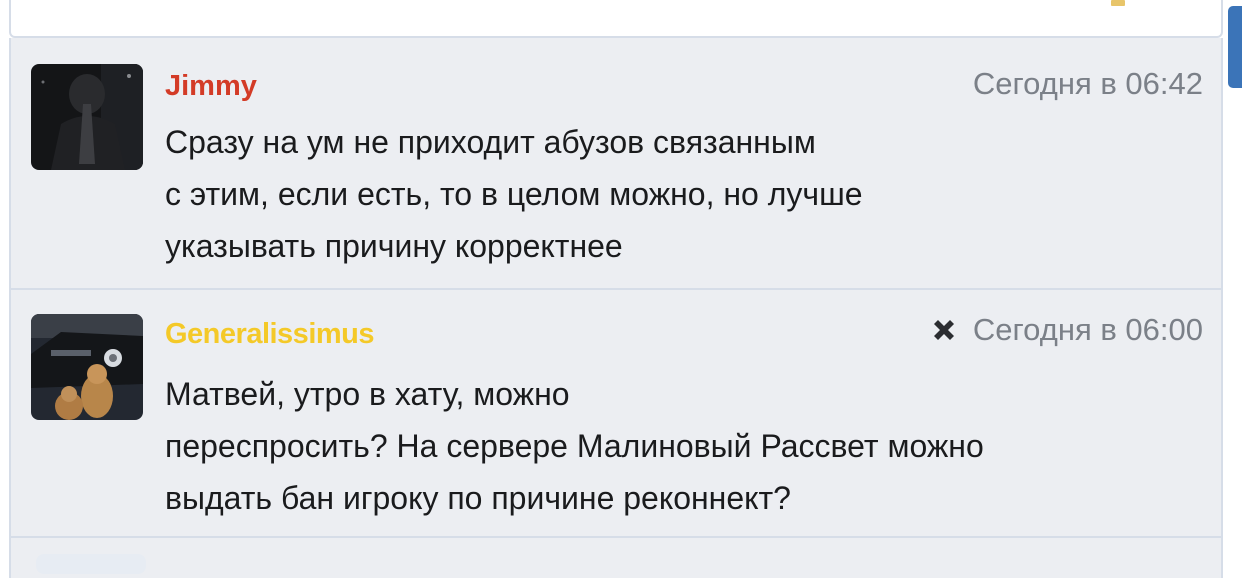 This screenshot has width=1242, height=578. I want to click on post-timestamp-area: Сегодня в 06:00, so click(1066, 330).